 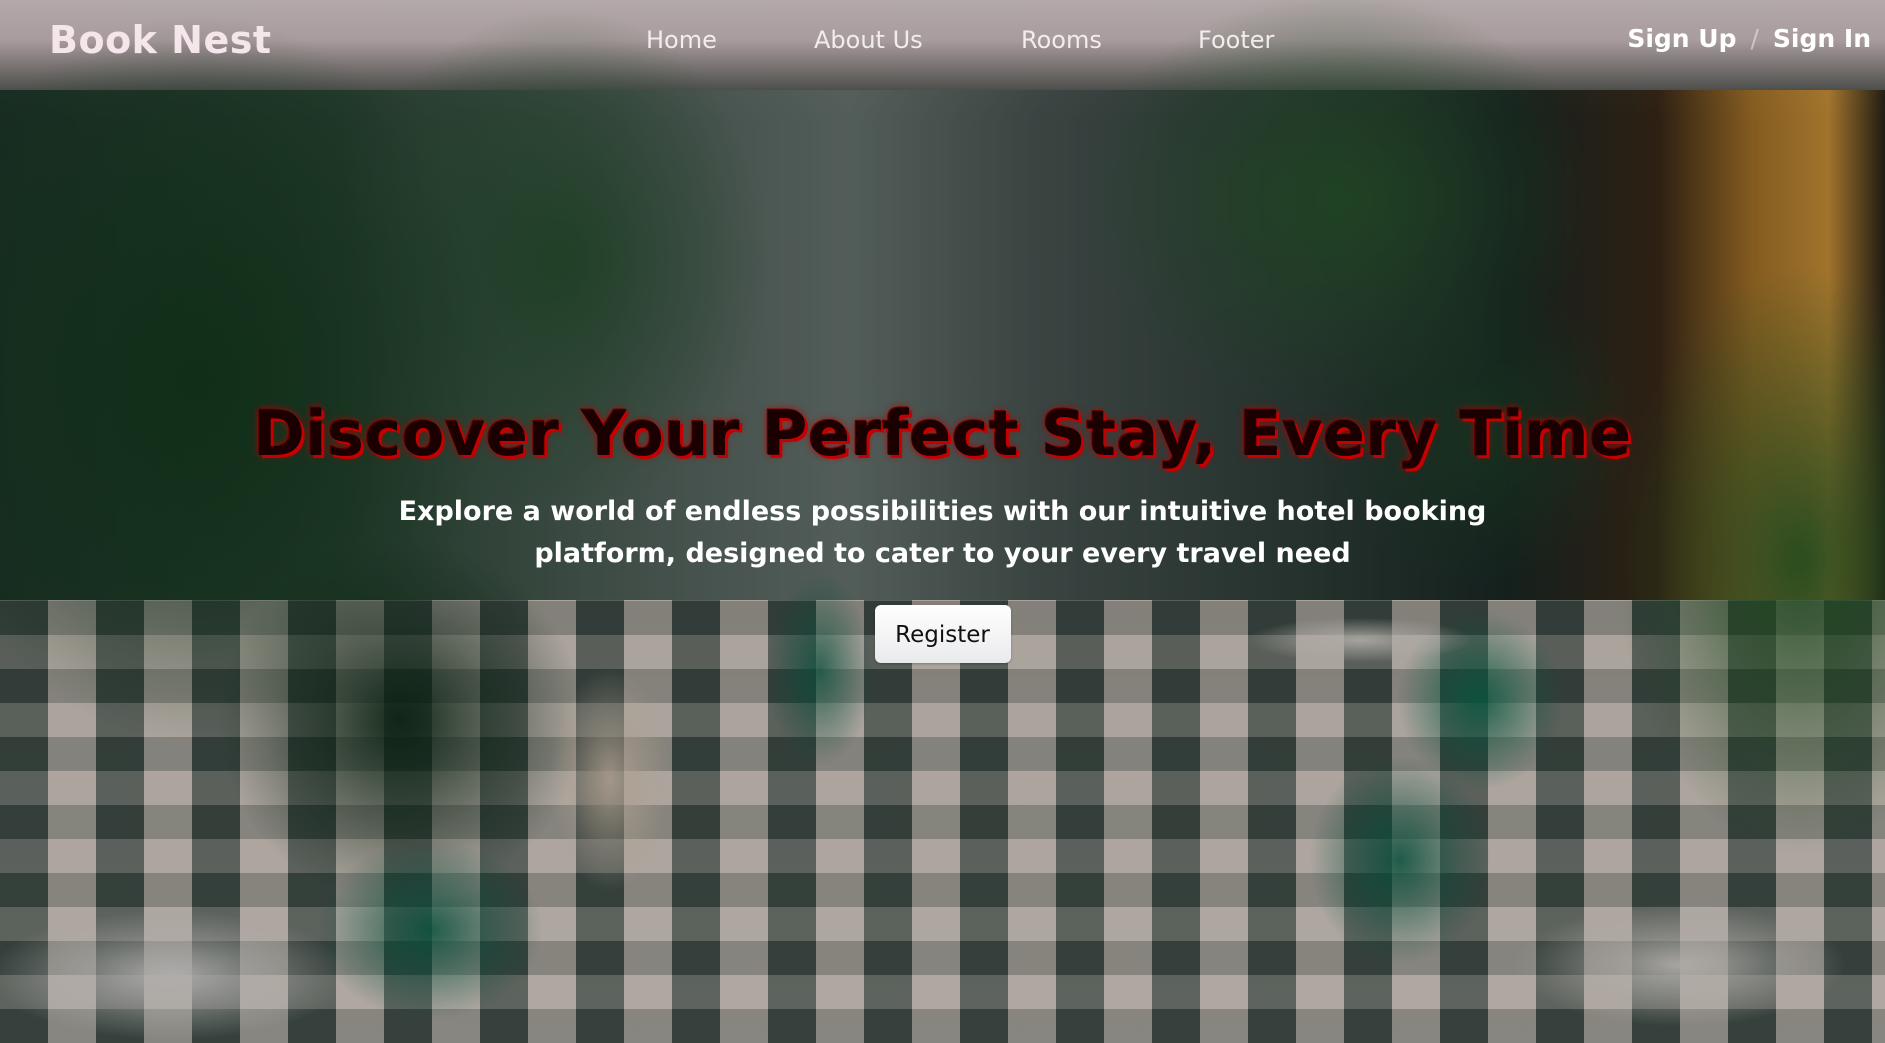 I want to click on nav-item-rooms: Rooms, so click(x=1061, y=40).